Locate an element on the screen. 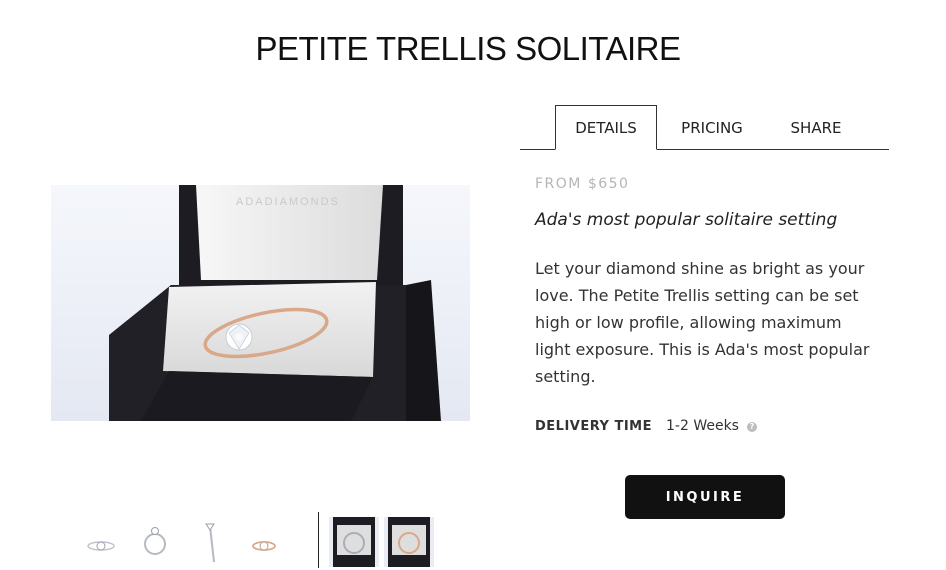 Image resolution: width=946 pixels, height=570 pixels. thumbnail-divider is located at coordinates (318, 540).